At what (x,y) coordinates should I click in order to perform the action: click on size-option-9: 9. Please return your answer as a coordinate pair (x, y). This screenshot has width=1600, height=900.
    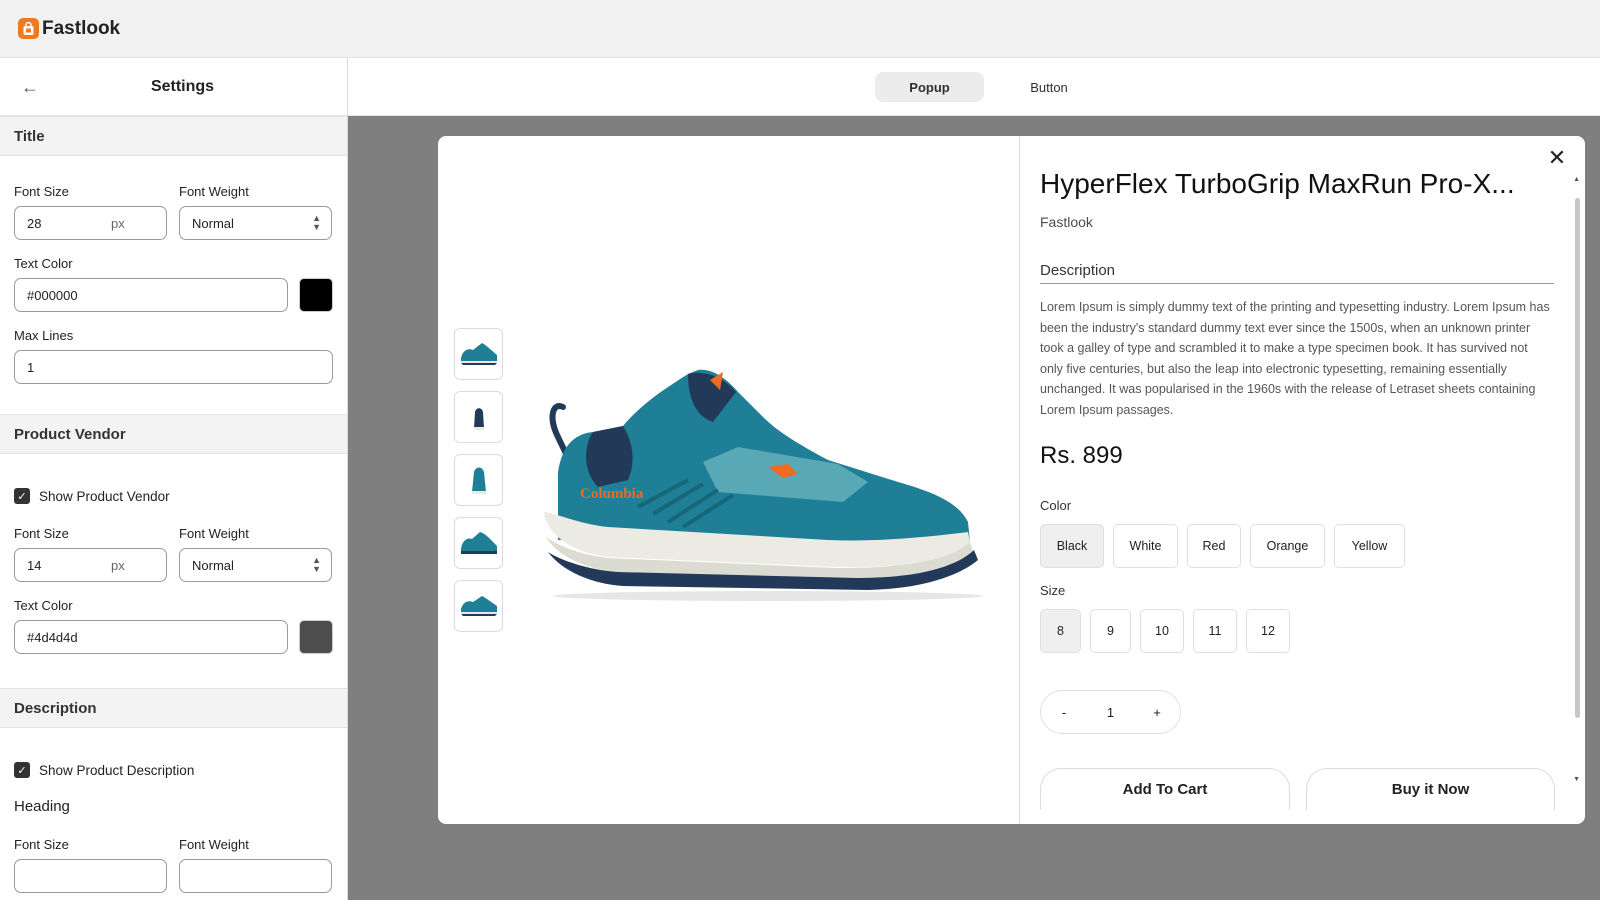
    Looking at the image, I should click on (1110, 631).